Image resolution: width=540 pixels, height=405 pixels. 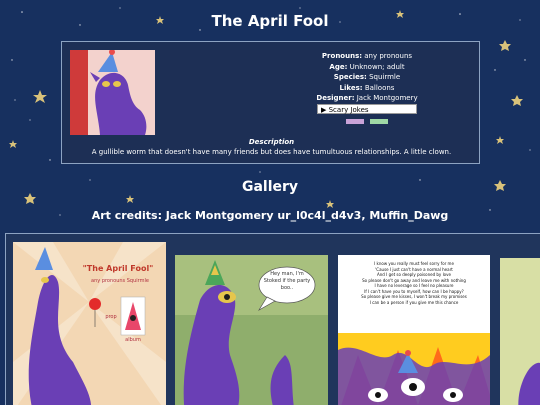 I want to click on gallery-heading: Gallery, so click(x=270, y=187).